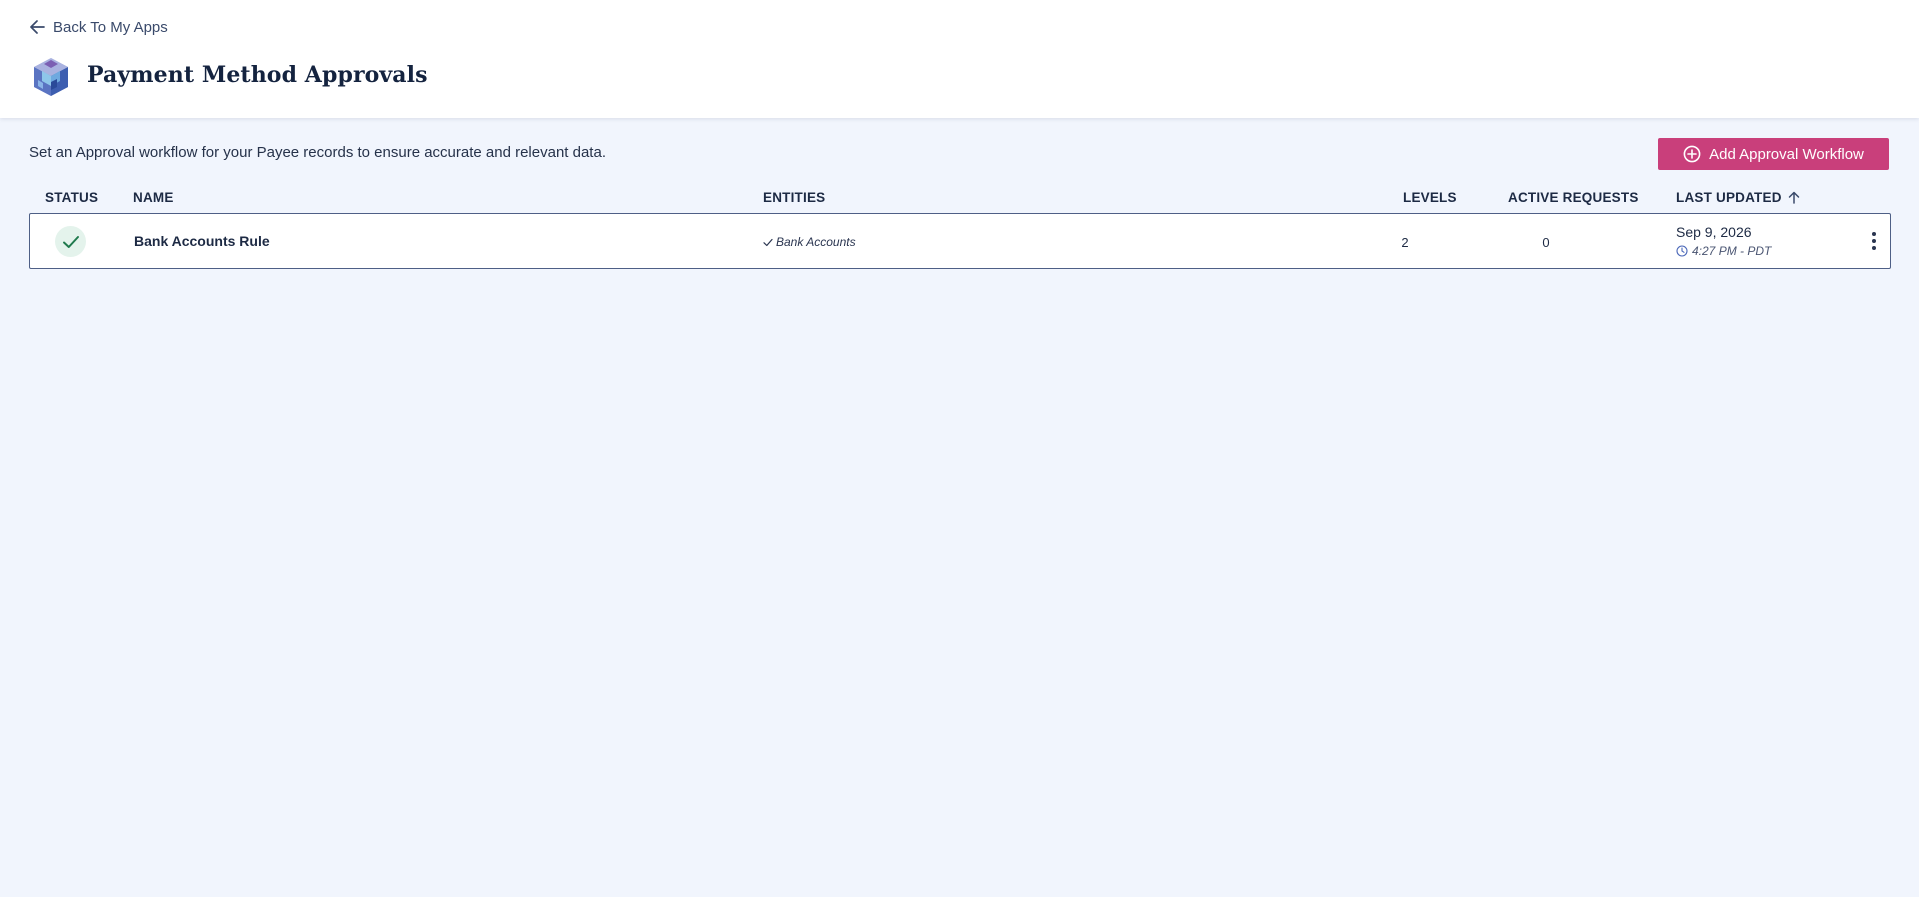 Image resolution: width=1919 pixels, height=897 pixels. I want to click on row-more-options-icon, so click(1874, 241).